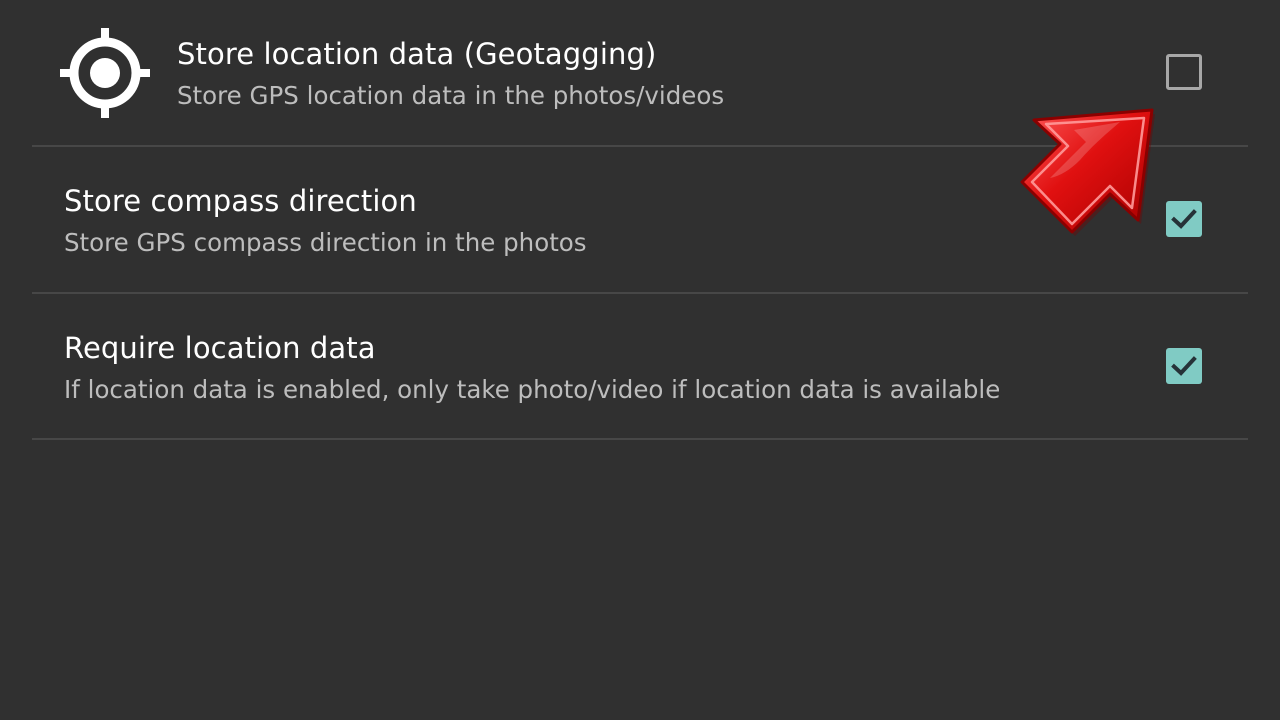 The width and height of the screenshot is (1280, 720). What do you see at coordinates (240, 201) in the screenshot?
I see `pref-title: Store compass direction` at bounding box center [240, 201].